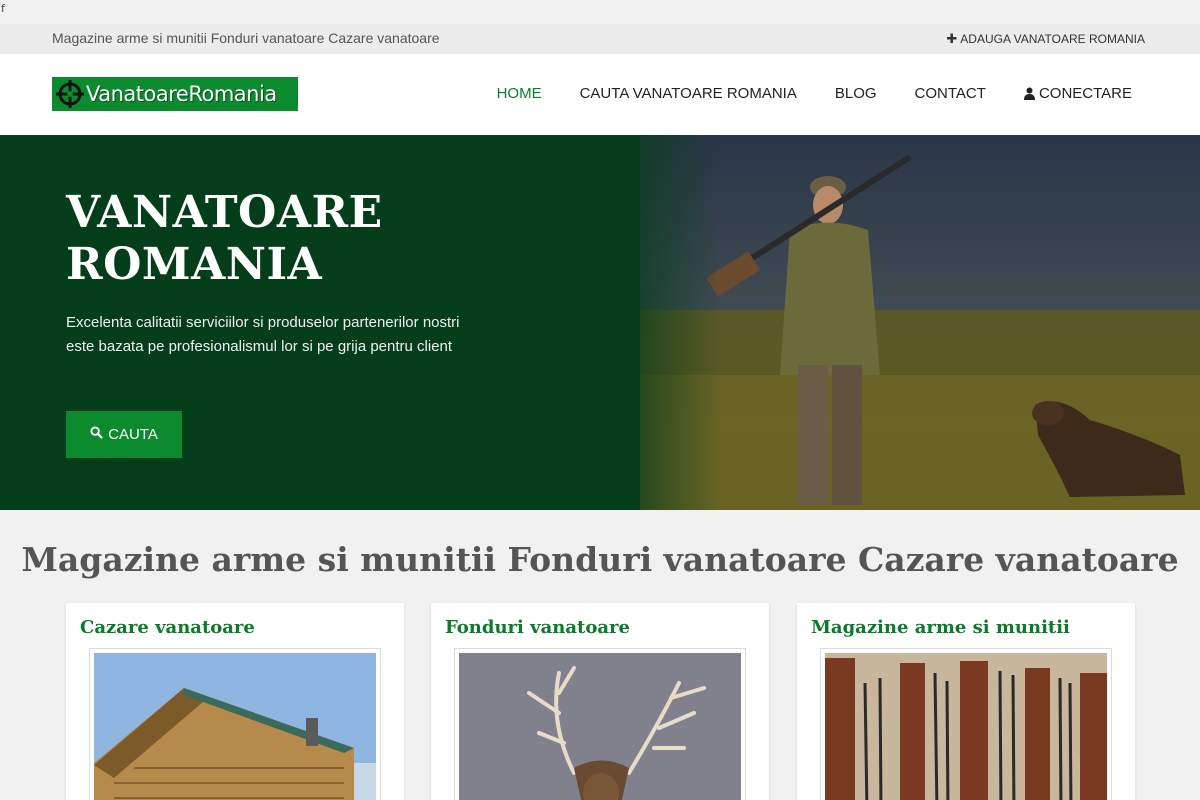  I want to click on nav-blog-label: BLOG, so click(855, 93).